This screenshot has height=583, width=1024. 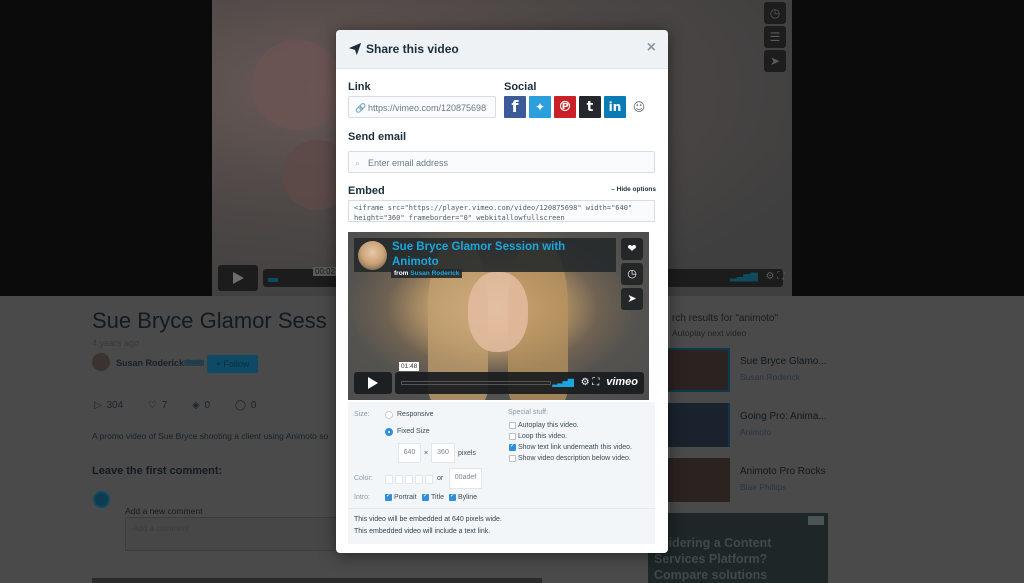 What do you see at coordinates (709, 333) in the screenshot?
I see `autoplay-toggle: Autoplay next video` at bounding box center [709, 333].